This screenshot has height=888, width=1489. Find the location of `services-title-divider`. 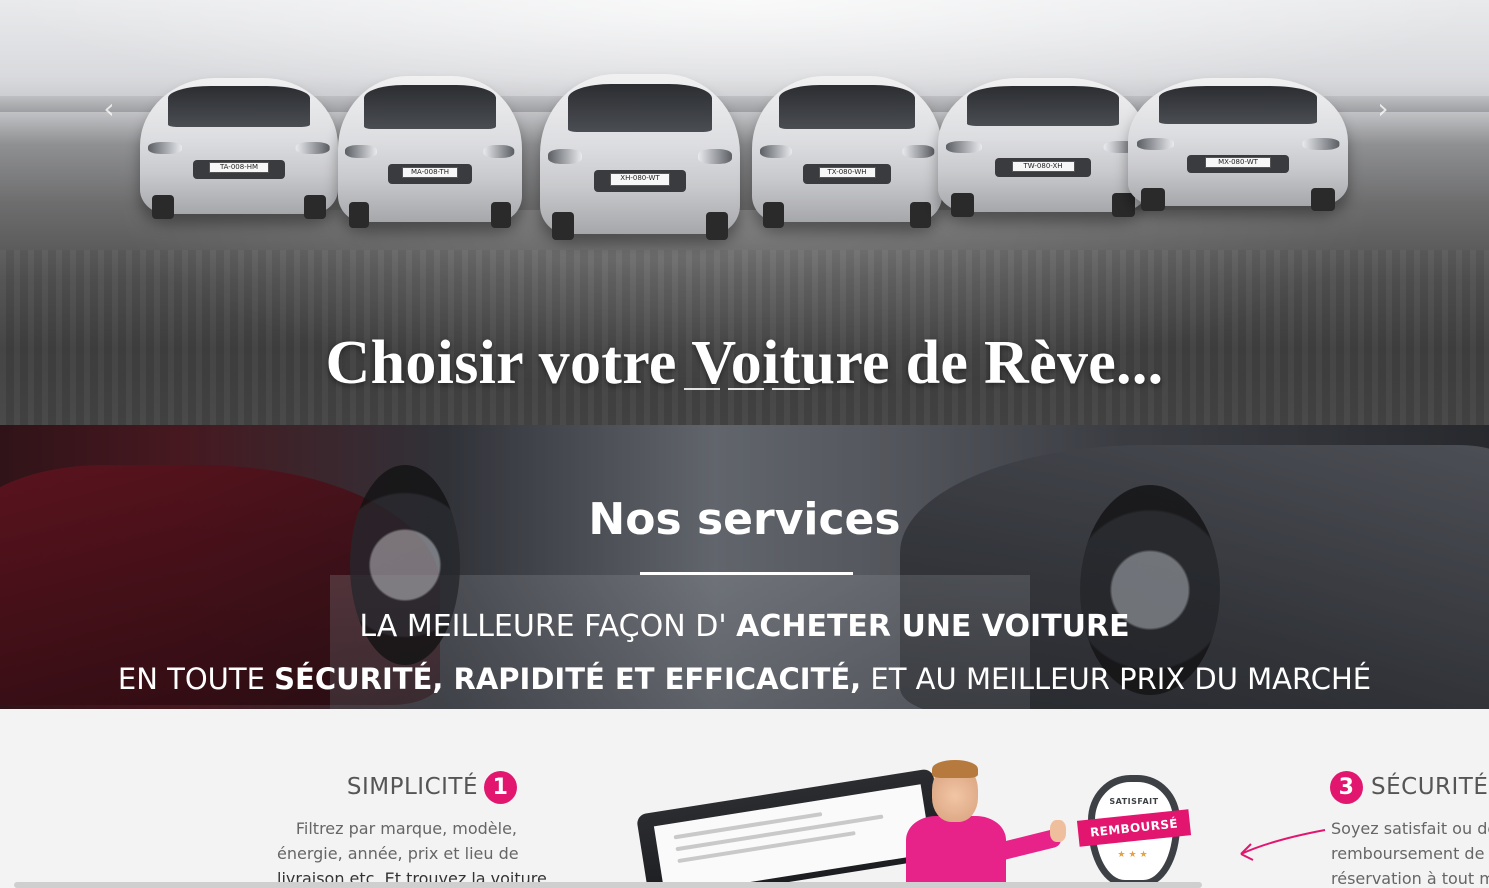

services-title-divider is located at coordinates (746, 573).